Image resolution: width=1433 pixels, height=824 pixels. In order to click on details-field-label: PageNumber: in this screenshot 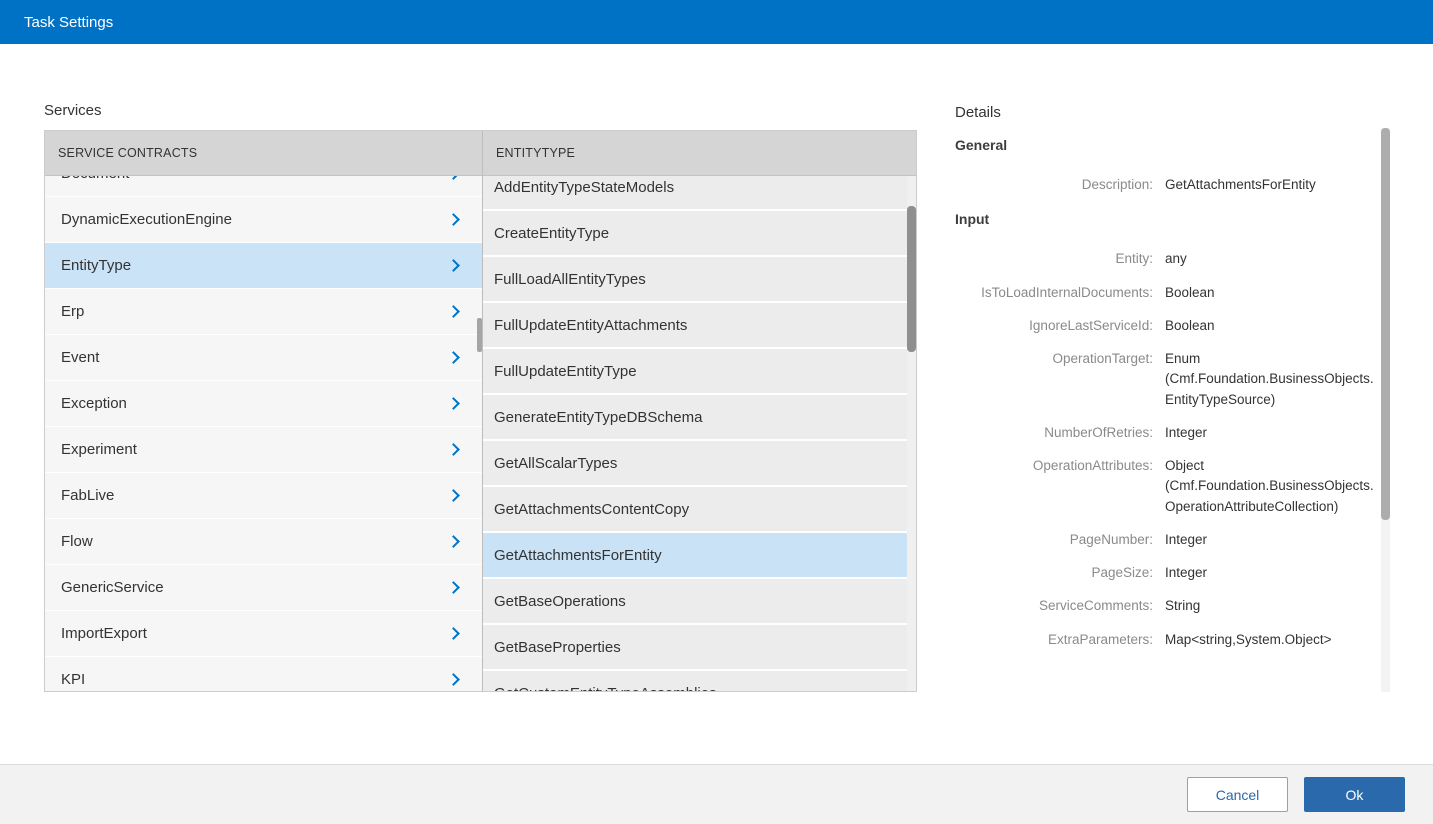, I will do `click(1111, 539)`.